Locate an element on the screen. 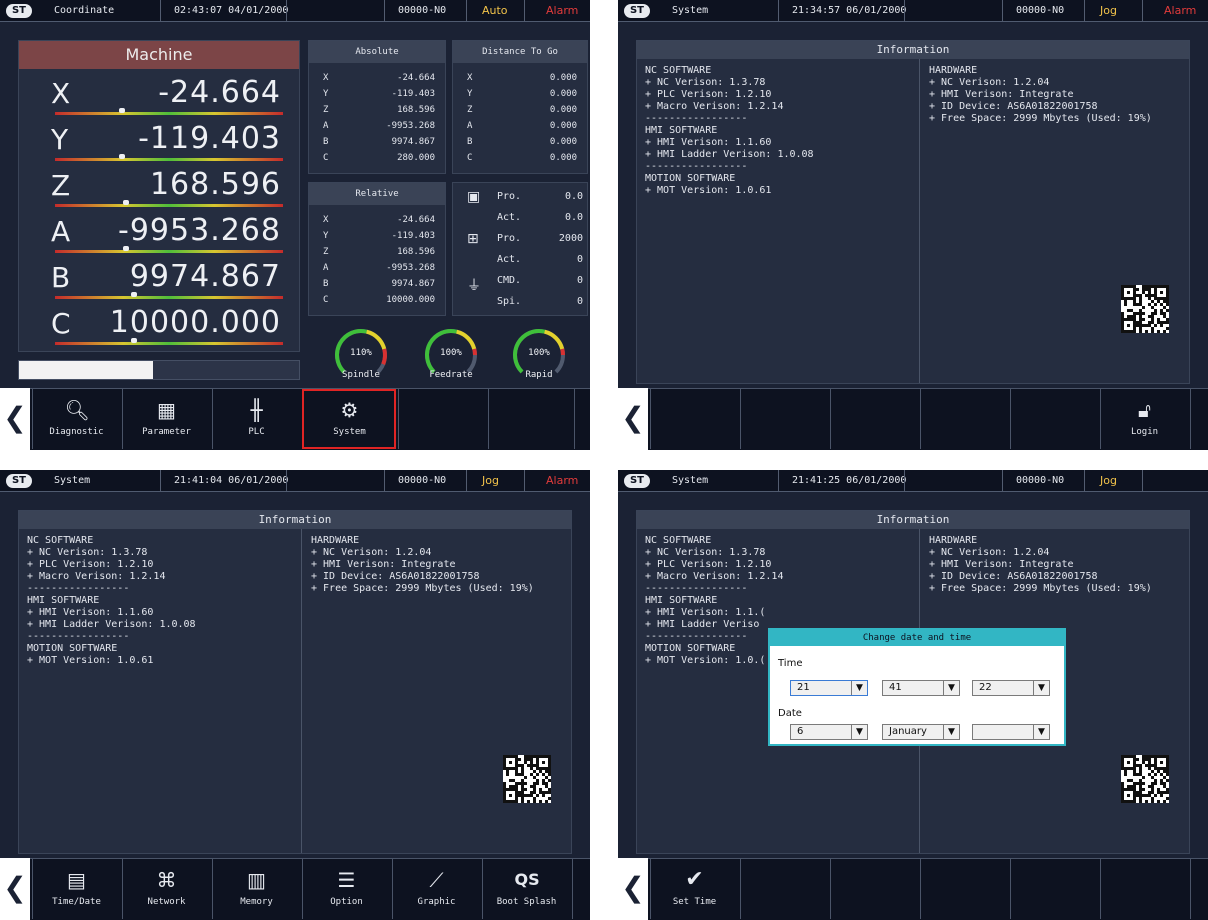  second-select: 22 ▼ is located at coordinates (1011, 688).